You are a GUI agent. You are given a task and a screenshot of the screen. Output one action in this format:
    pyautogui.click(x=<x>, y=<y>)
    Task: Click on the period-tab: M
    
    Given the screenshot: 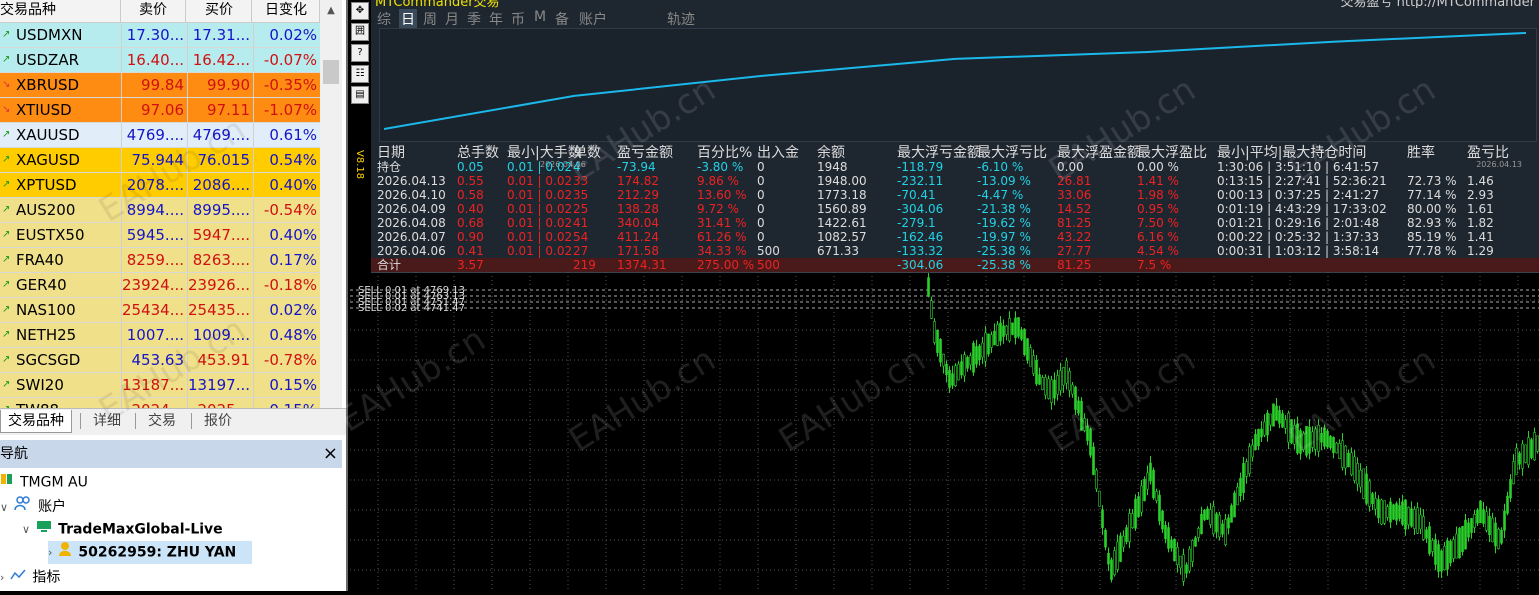 What is the action you would take?
    pyautogui.click(x=540, y=17)
    